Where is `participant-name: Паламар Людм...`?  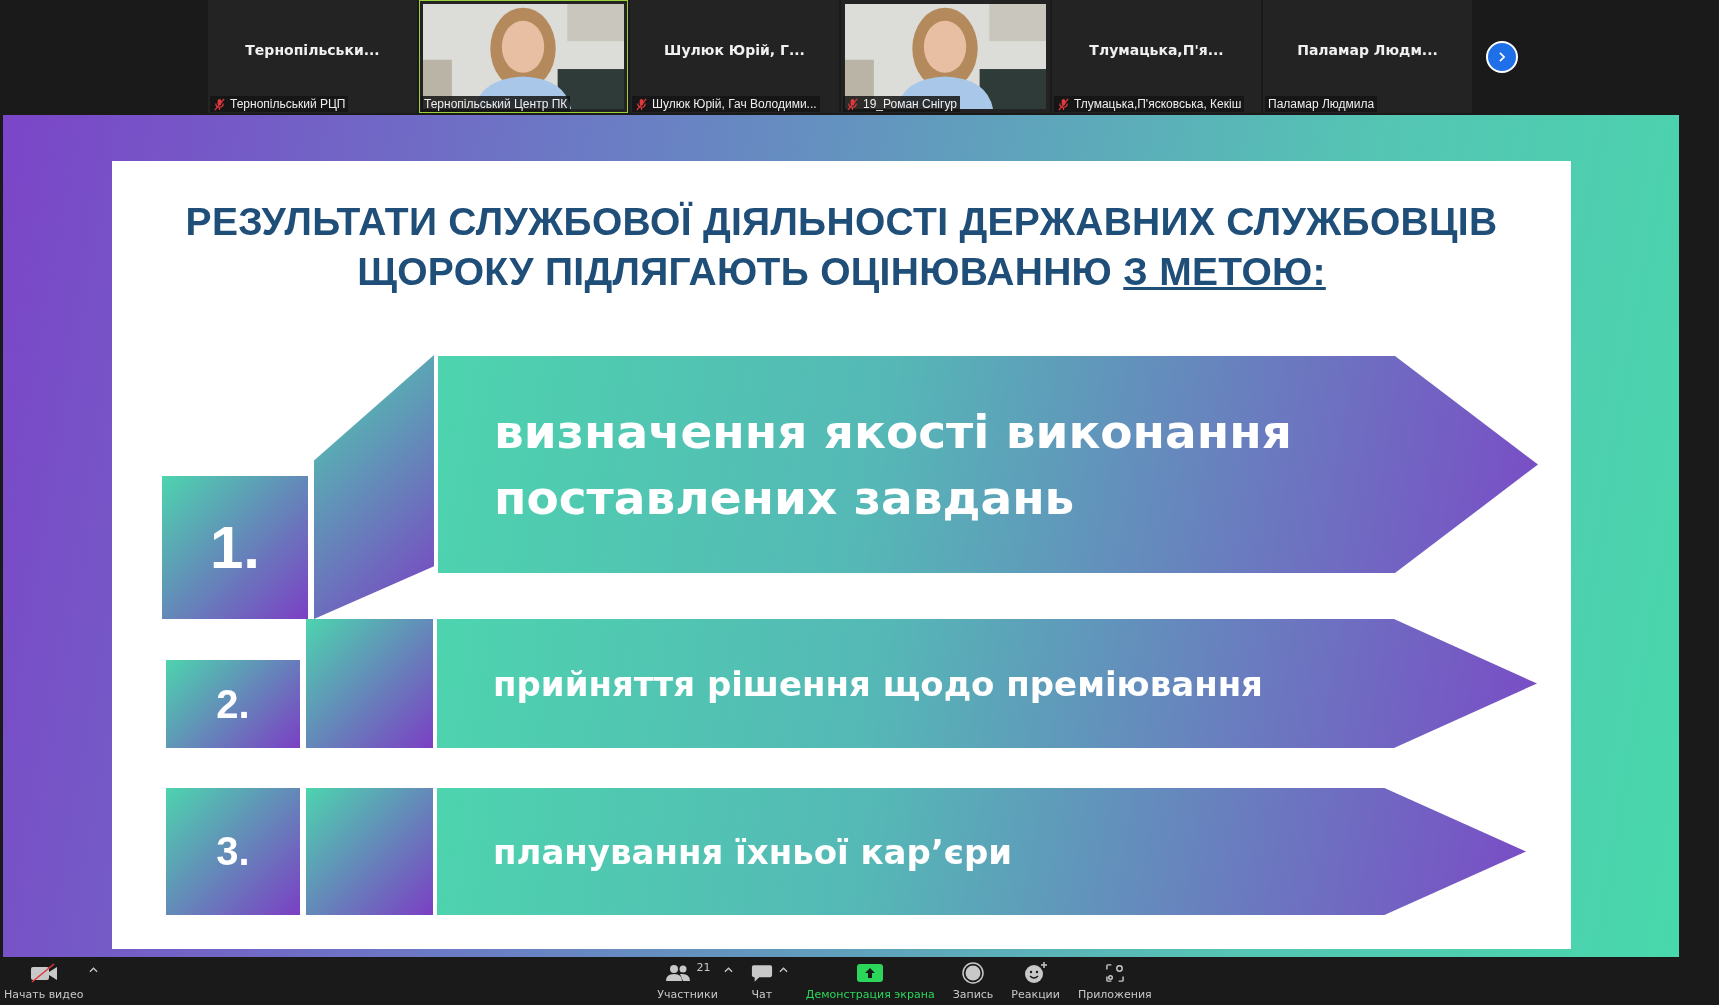 participant-name: Паламар Людм... is located at coordinates (1367, 49).